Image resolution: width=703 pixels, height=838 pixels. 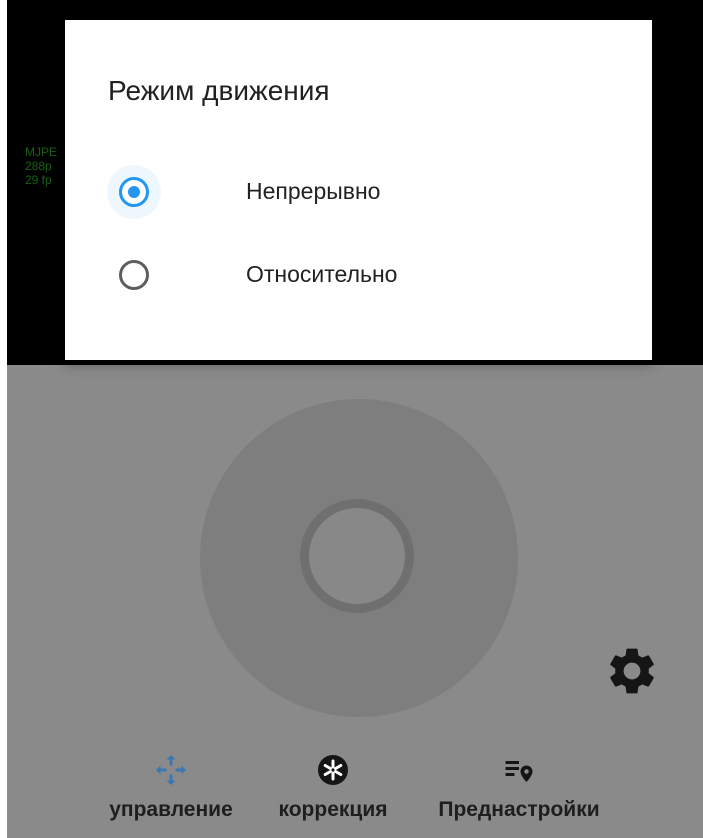 What do you see at coordinates (3, 419) in the screenshot?
I see `left-gutter` at bounding box center [3, 419].